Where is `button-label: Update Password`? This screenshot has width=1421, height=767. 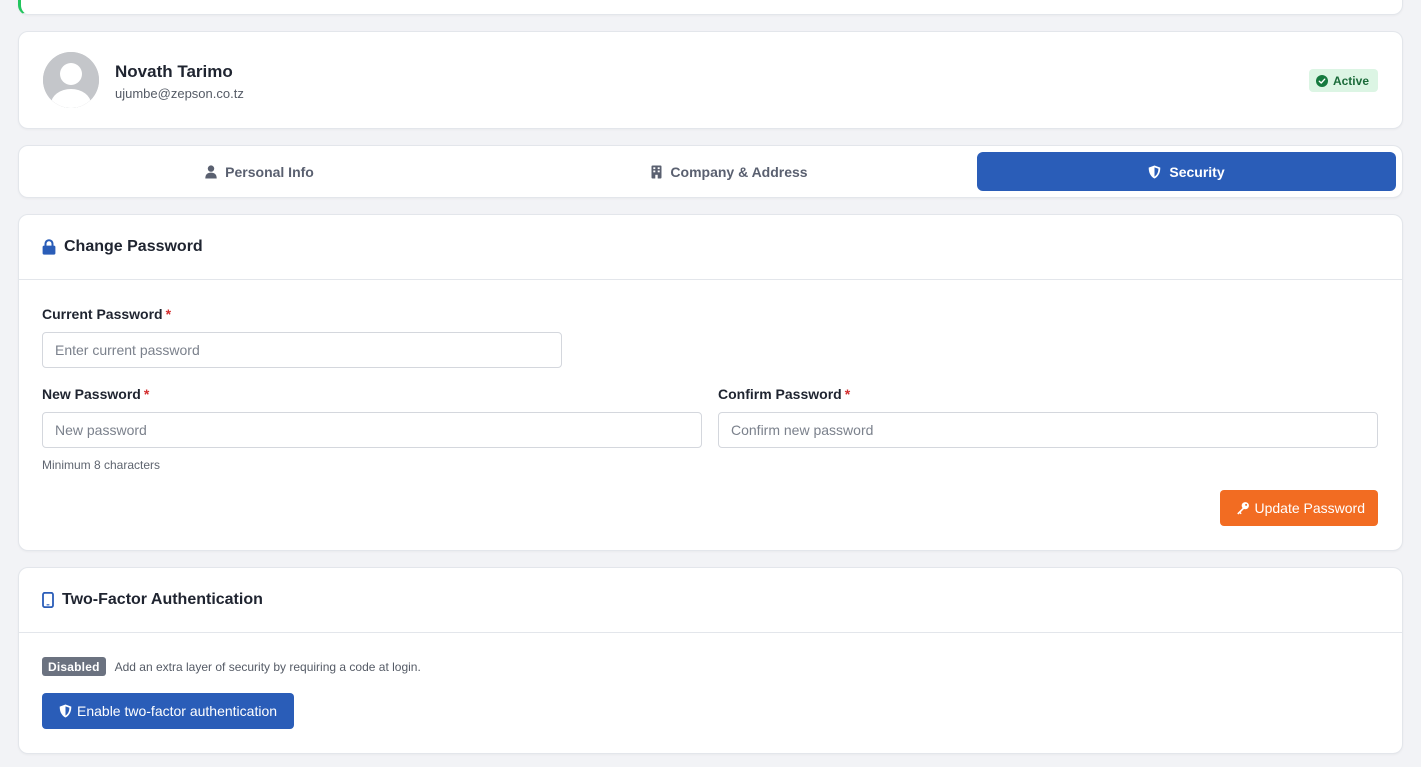 button-label: Update Password is located at coordinates (1309, 508).